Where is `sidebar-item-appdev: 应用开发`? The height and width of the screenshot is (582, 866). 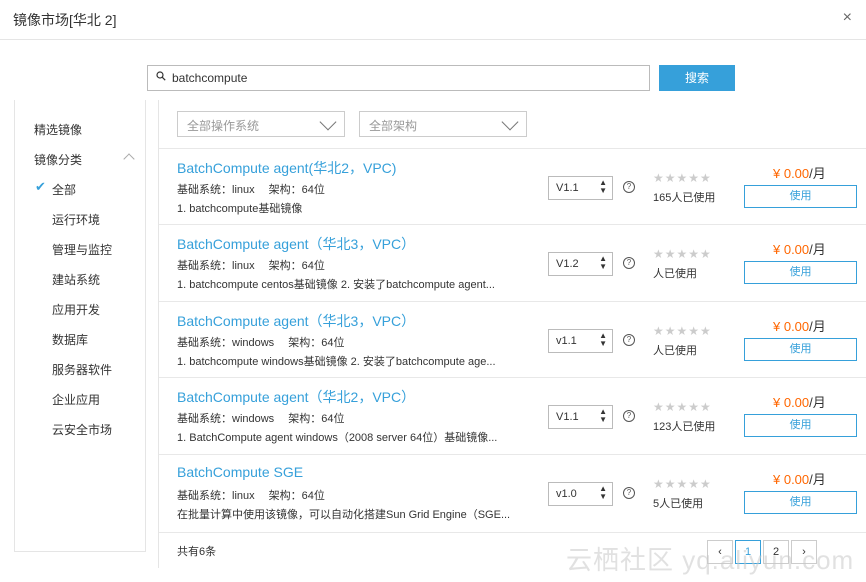 sidebar-item-appdev: 应用开发 is located at coordinates (76, 309).